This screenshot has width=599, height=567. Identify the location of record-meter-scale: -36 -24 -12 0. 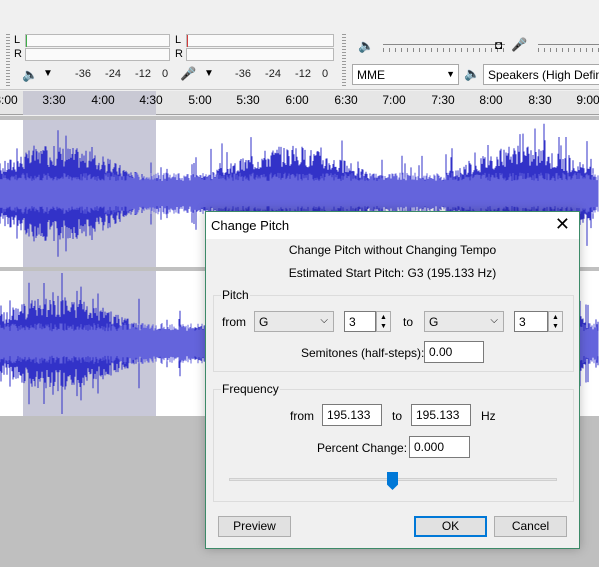
(282, 74).